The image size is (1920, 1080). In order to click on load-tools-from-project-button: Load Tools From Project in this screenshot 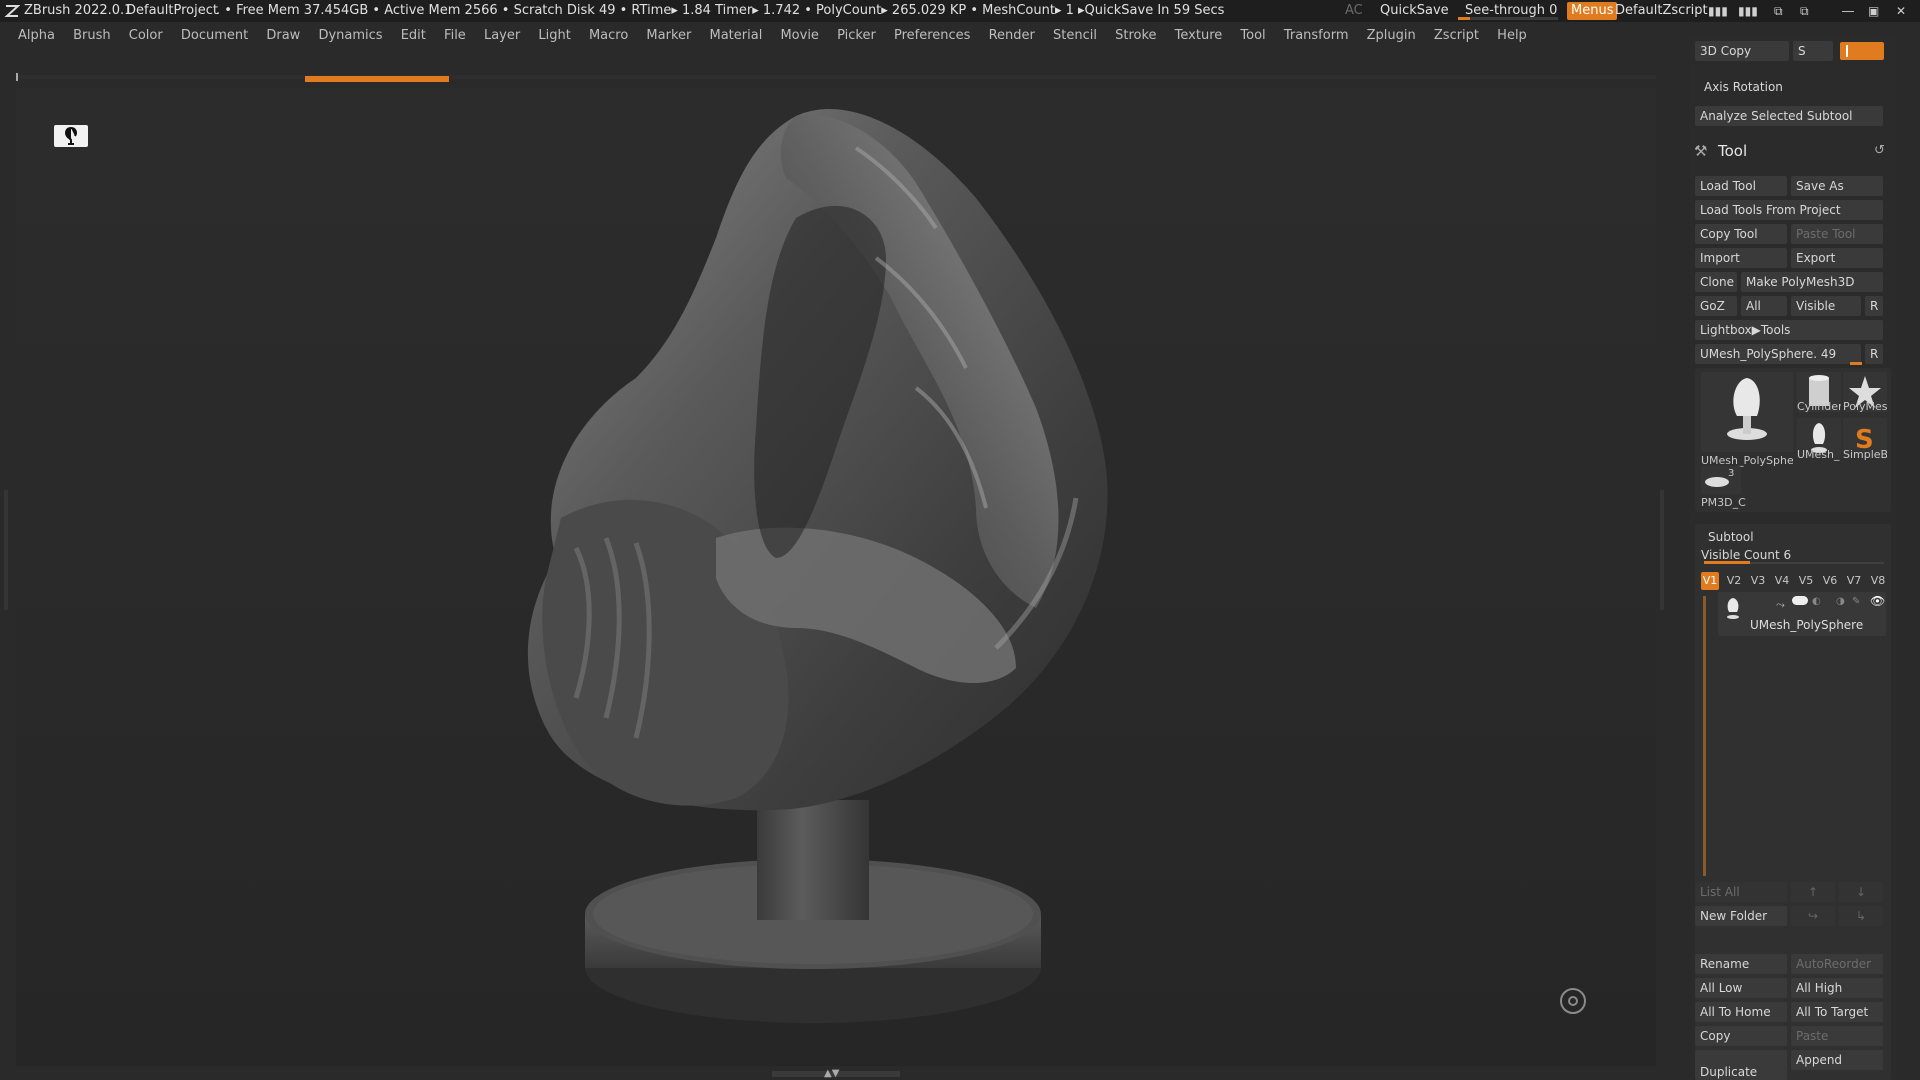, I will do `click(1789, 210)`.